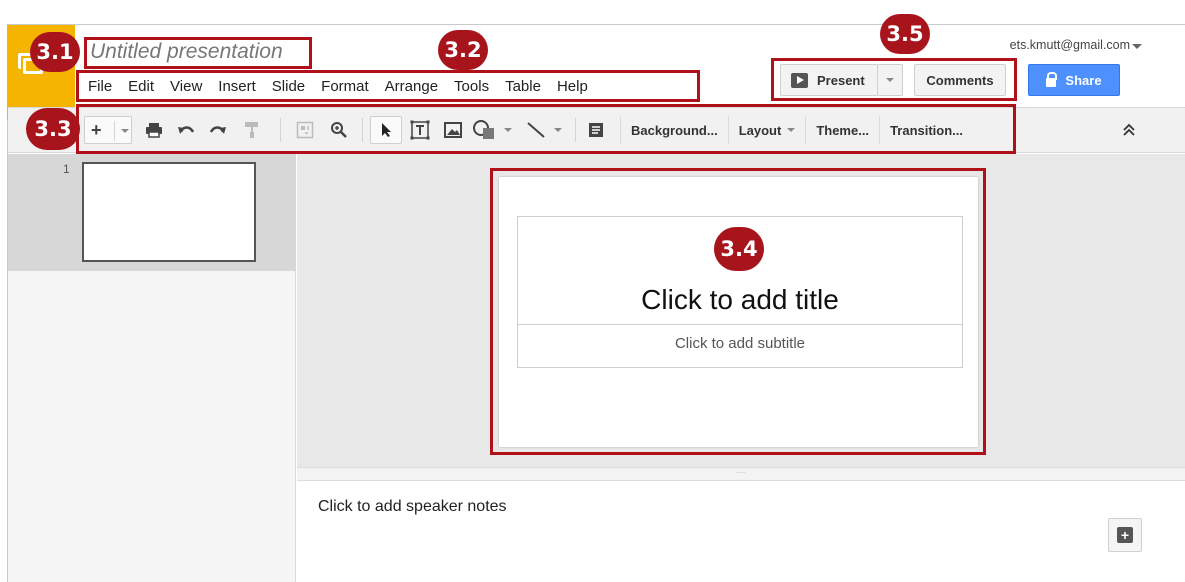 The height and width of the screenshot is (582, 1185). Describe the element at coordinates (523, 87) in the screenshot. I see `menu-table: Table` at that location.